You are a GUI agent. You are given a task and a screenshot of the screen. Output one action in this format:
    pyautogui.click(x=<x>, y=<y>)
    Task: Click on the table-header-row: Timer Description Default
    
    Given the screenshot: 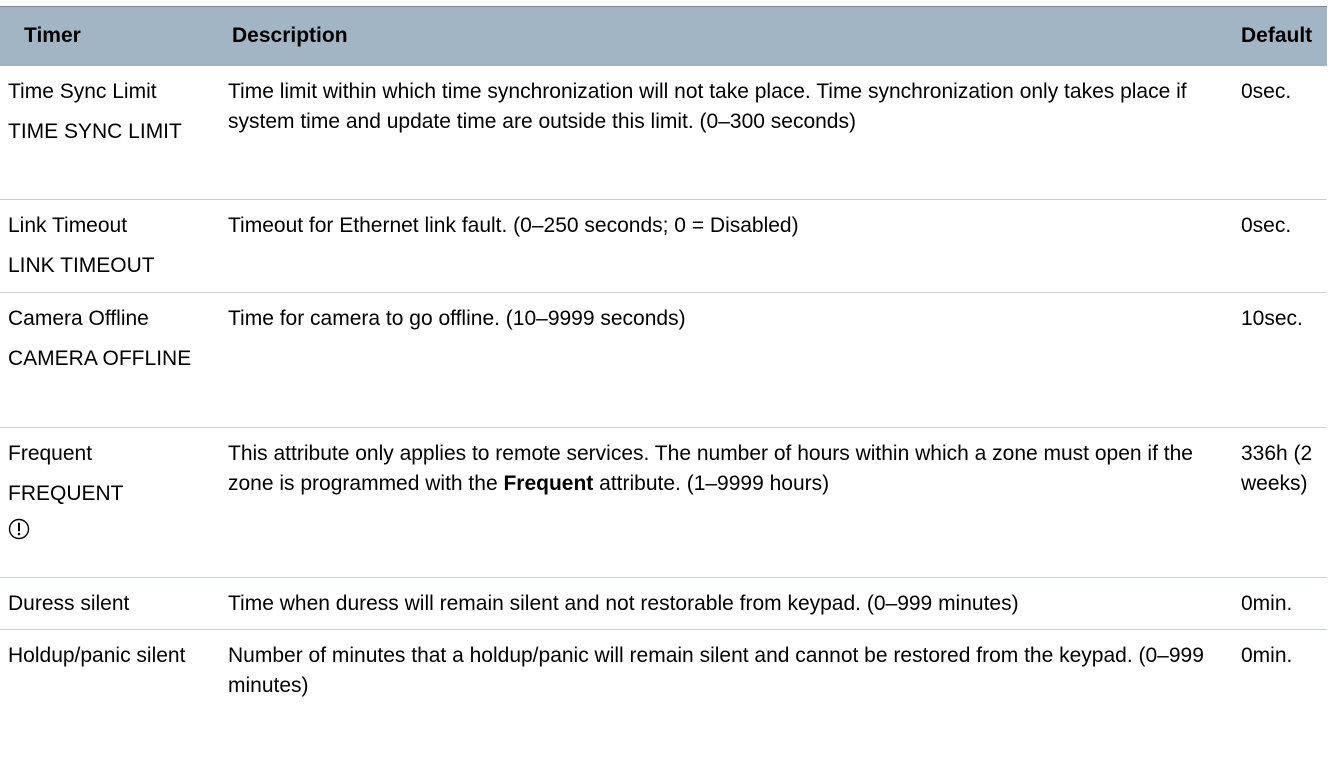 What is the action you would take?
    pyautogui.click(x=663, y=36)
    